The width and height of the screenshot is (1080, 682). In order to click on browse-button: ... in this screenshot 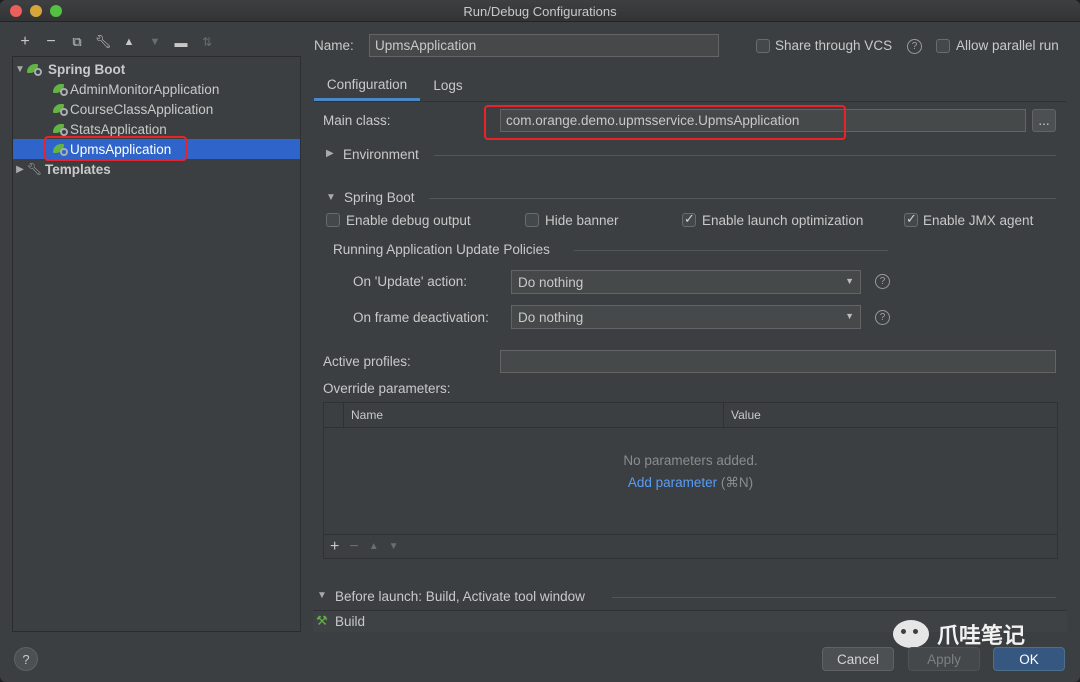, I will do `click(1044, 120)`.